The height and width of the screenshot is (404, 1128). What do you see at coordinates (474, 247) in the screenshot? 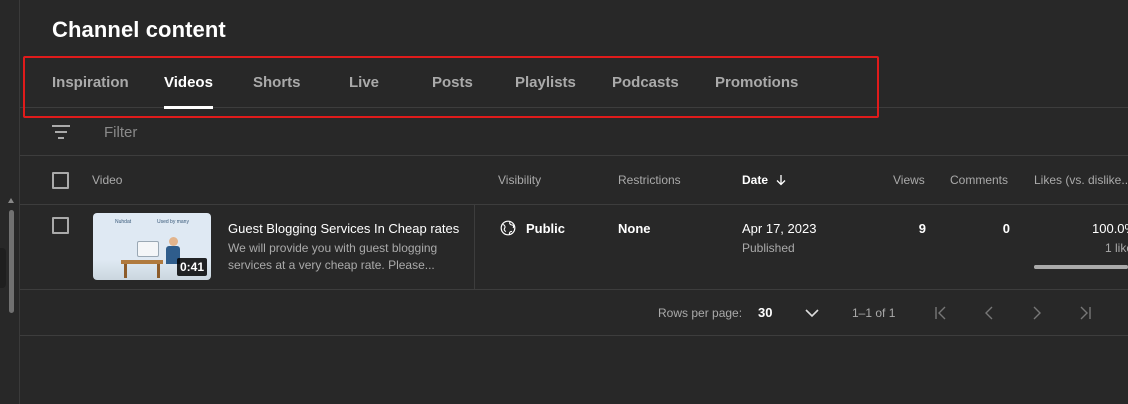
I see `column-divider` at bounding box center [474, 247].